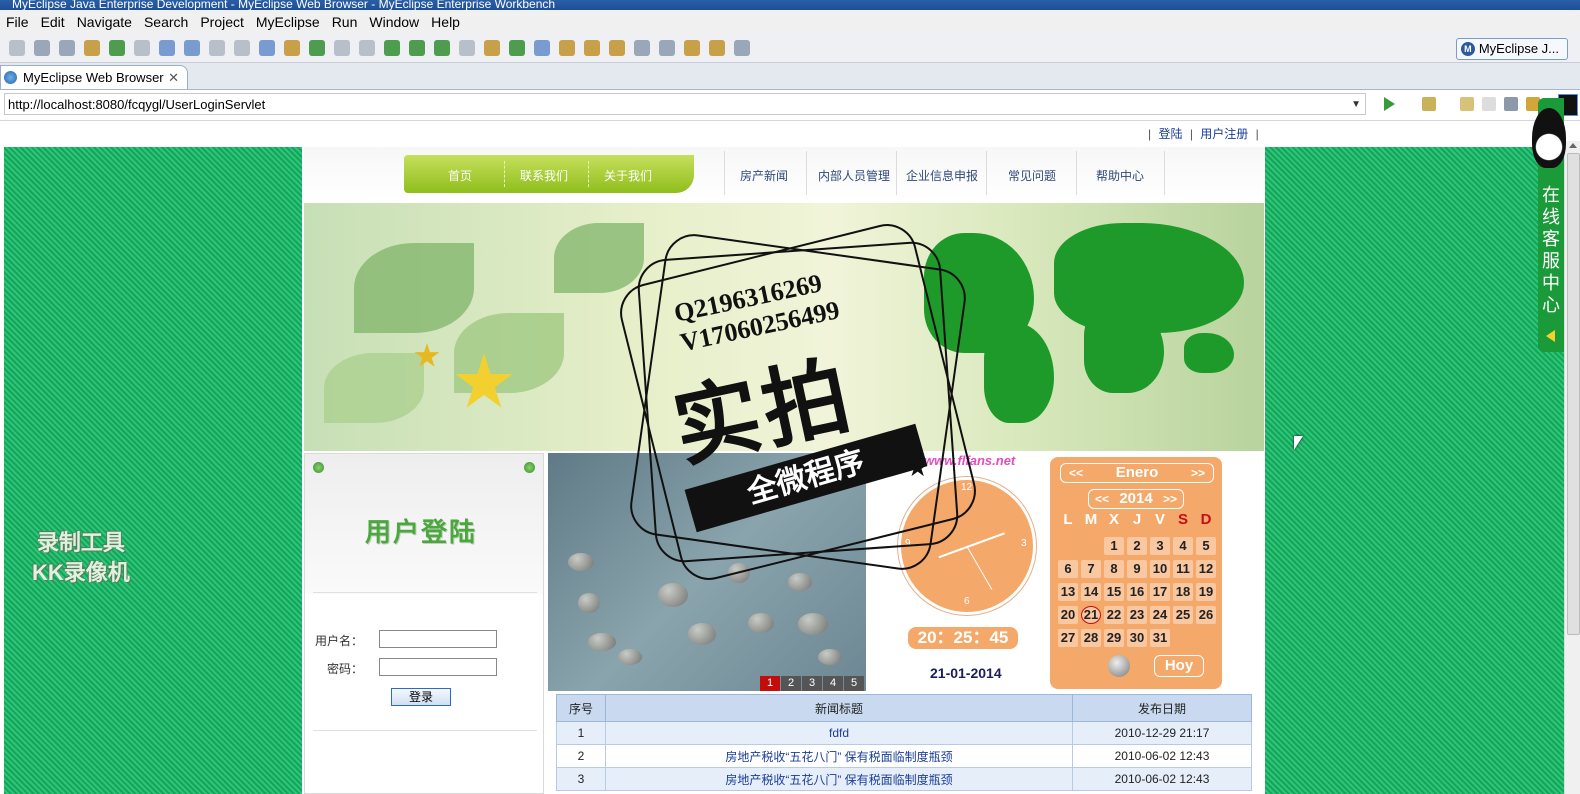 The image size is (1580, 794). Describe the element at coordinates (833, 683) in the screenshot. I see `slide-page-4: 4` at that location.